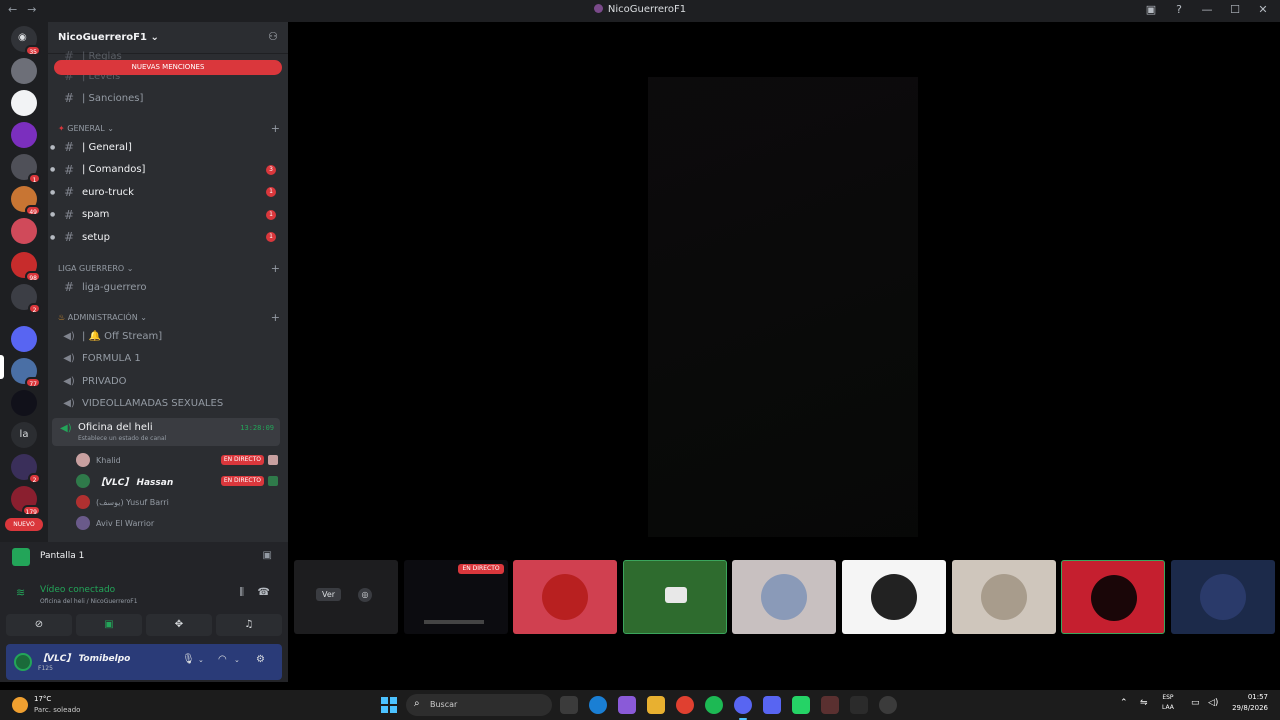 This screenshot has height=720, width=1280. I want to click on weather-widget: 17°C Parc. soleado, so click(57, 705).